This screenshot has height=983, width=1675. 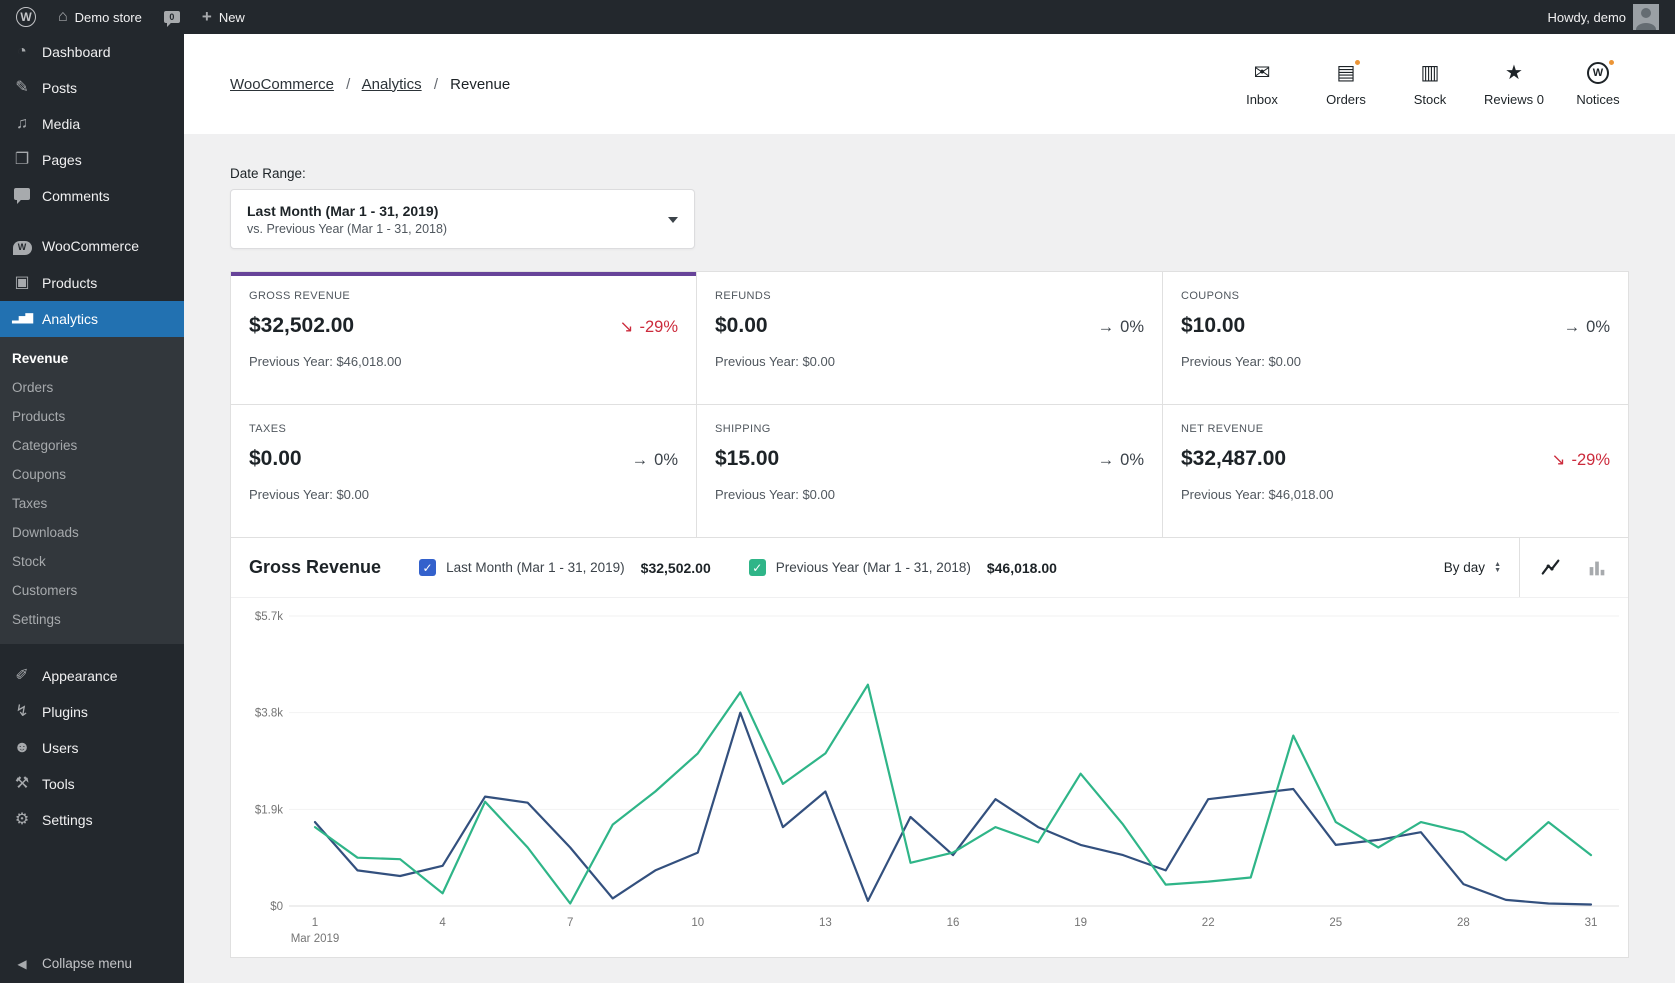 What do you see at coordinates (92, 416) in the screenshot?
I see `submenu-item-products: Products` at bounding box center [92, 416].